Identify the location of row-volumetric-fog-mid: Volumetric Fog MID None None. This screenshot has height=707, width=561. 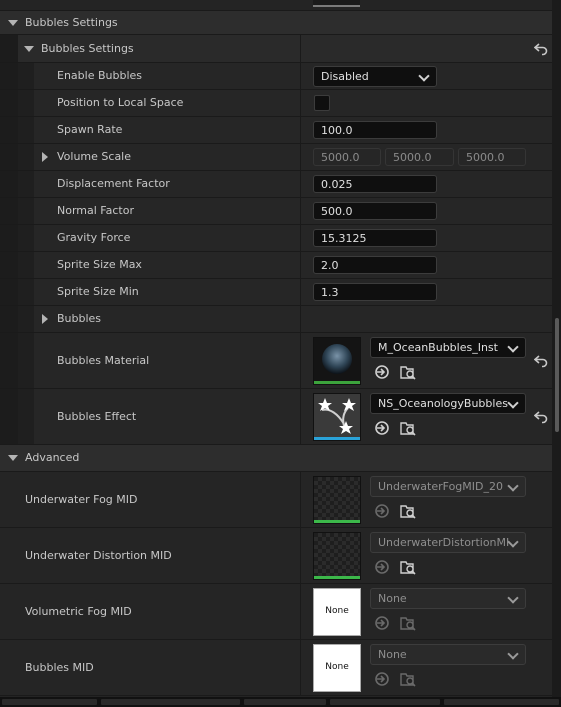
(276, 612).